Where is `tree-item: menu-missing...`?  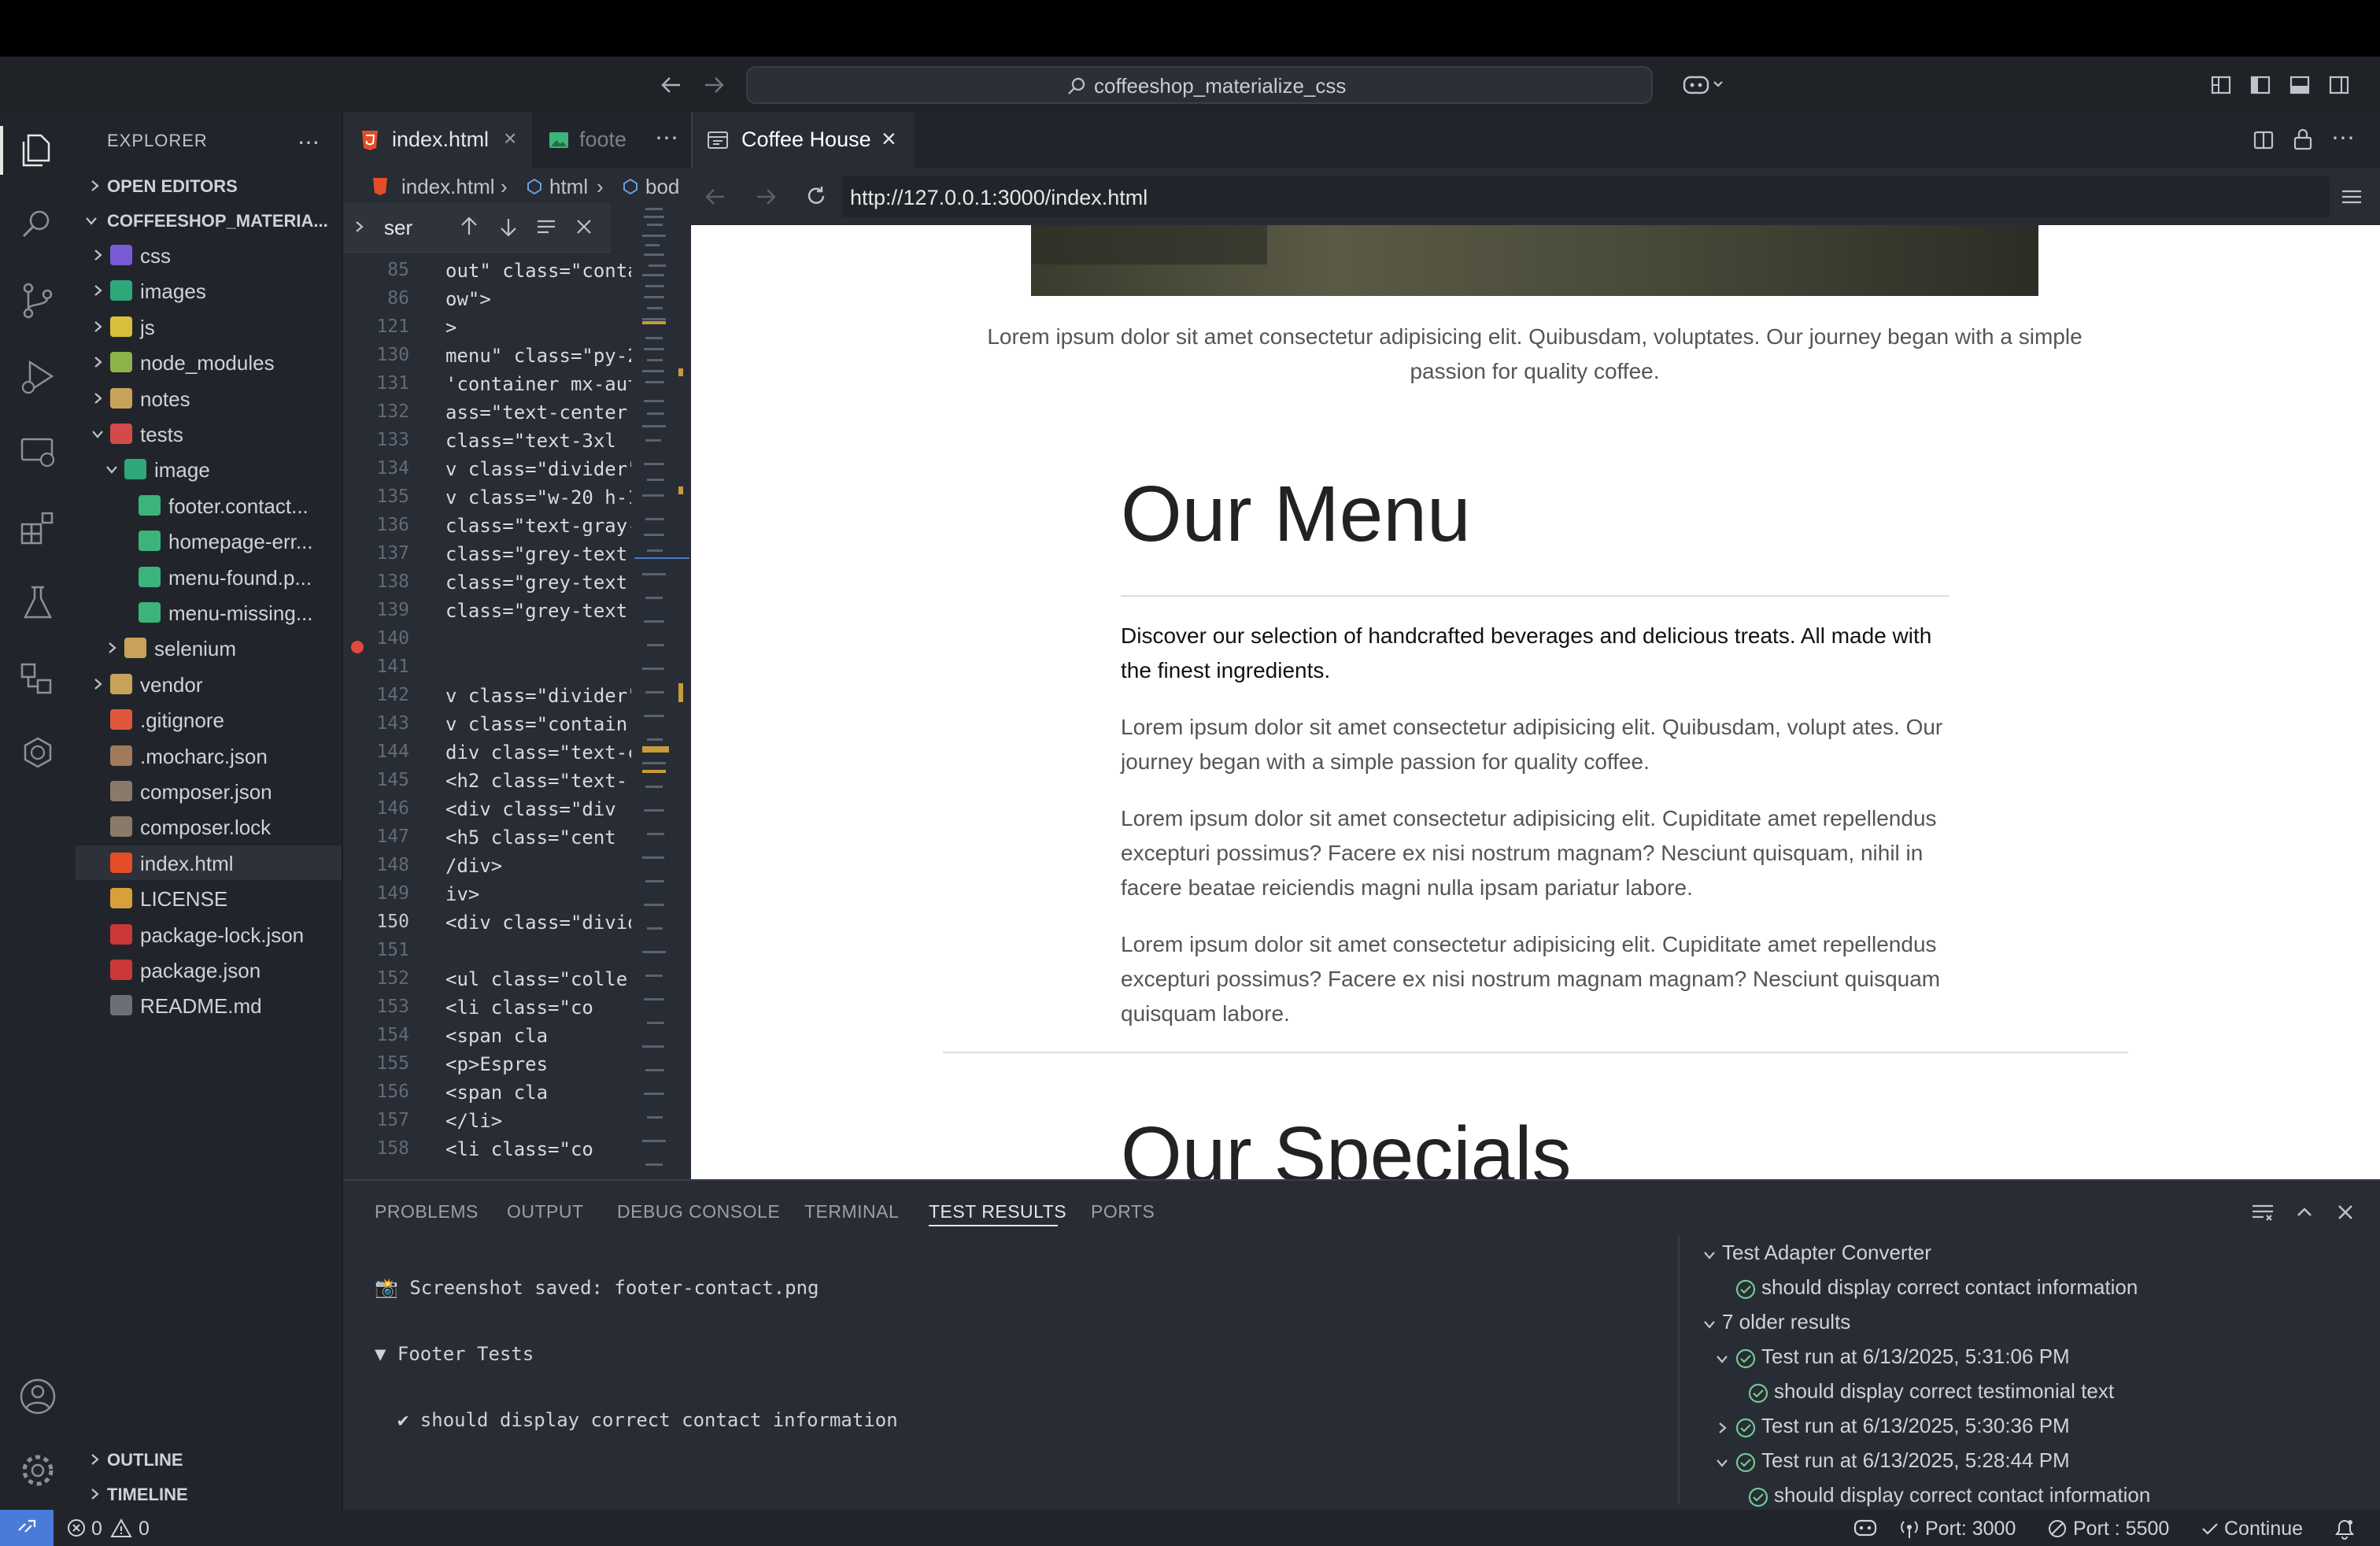
tree-item: menu-missing... is located at coordinates (209, 612).